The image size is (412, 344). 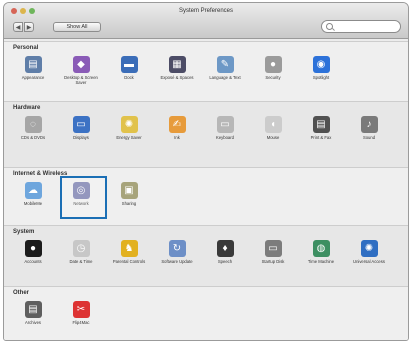 I want to click on search-field, so click(x=361, y=26).